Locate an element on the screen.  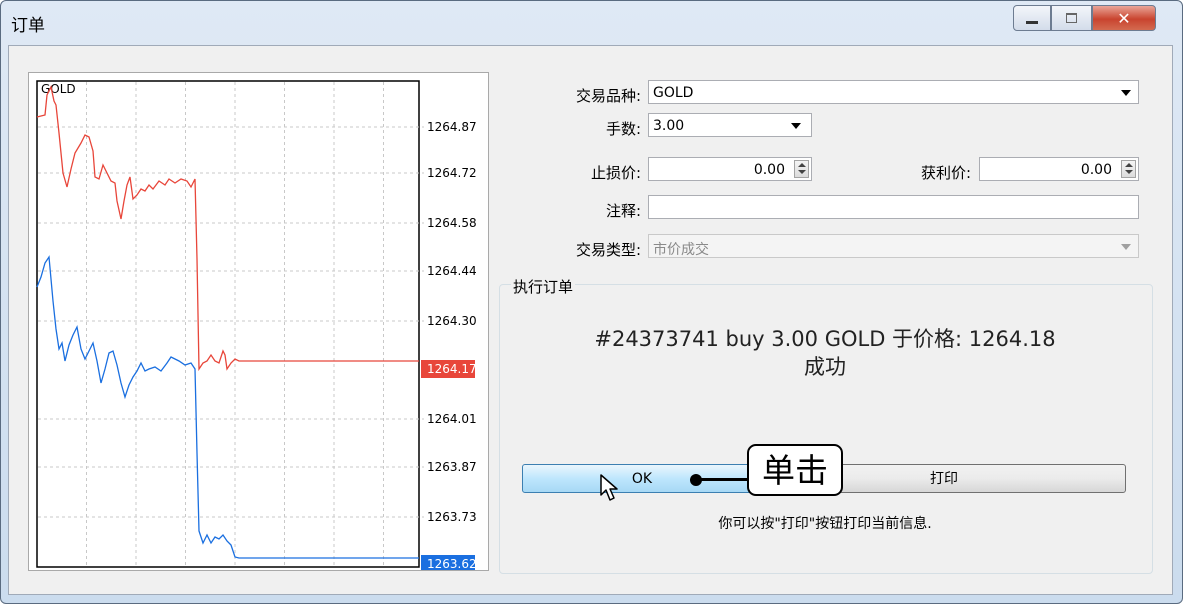
window-title: 订单 is located at coordinates (28, 26).